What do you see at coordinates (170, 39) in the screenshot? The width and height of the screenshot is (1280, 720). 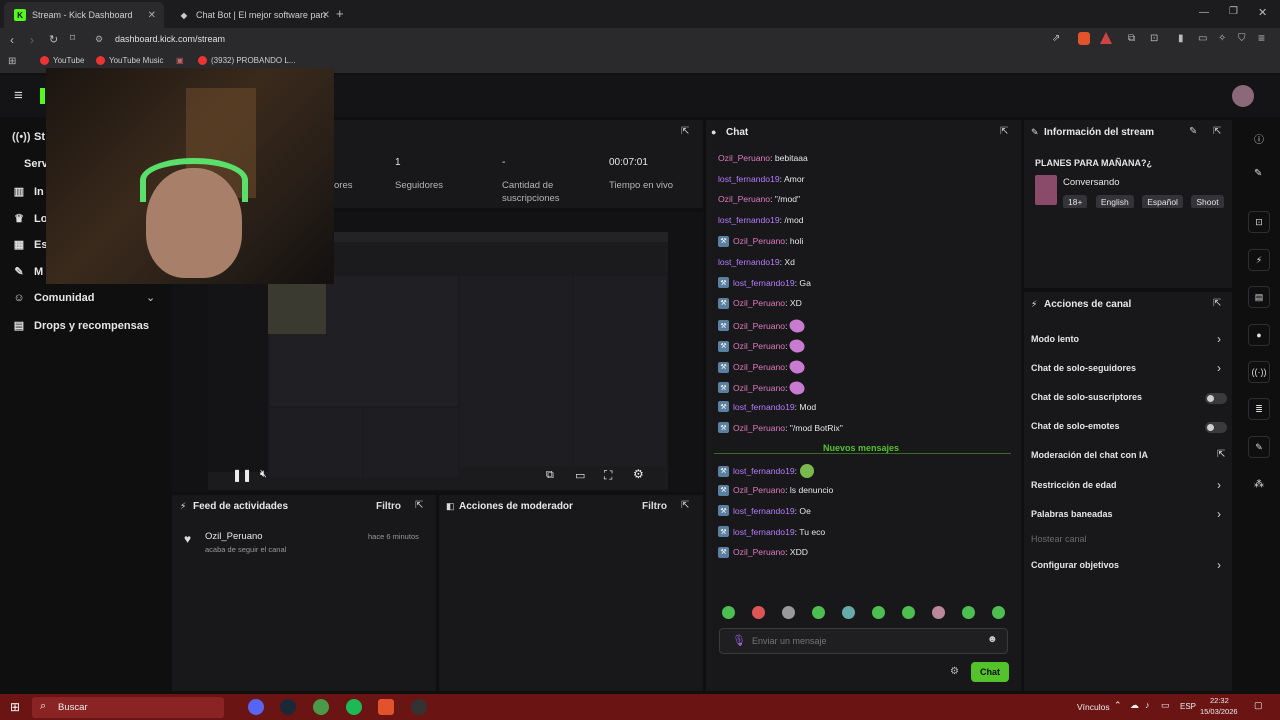 I see `url-field: dashboard.kick.com/stream` at bounding box center [170, 39].